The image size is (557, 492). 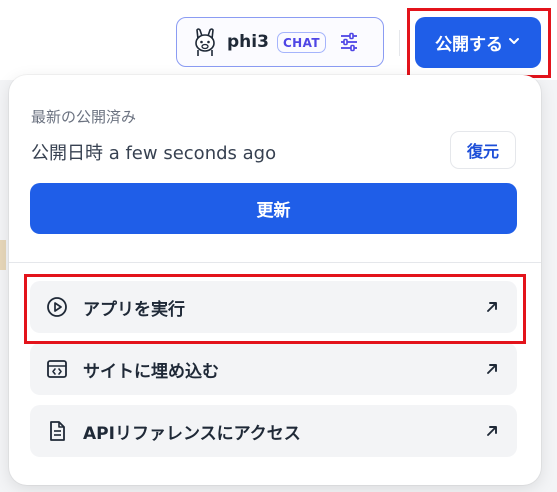 What do you see at coordinates (275, 309) in the screenshot?
I see `run-app-highlight` at bounding box center [275, 309].